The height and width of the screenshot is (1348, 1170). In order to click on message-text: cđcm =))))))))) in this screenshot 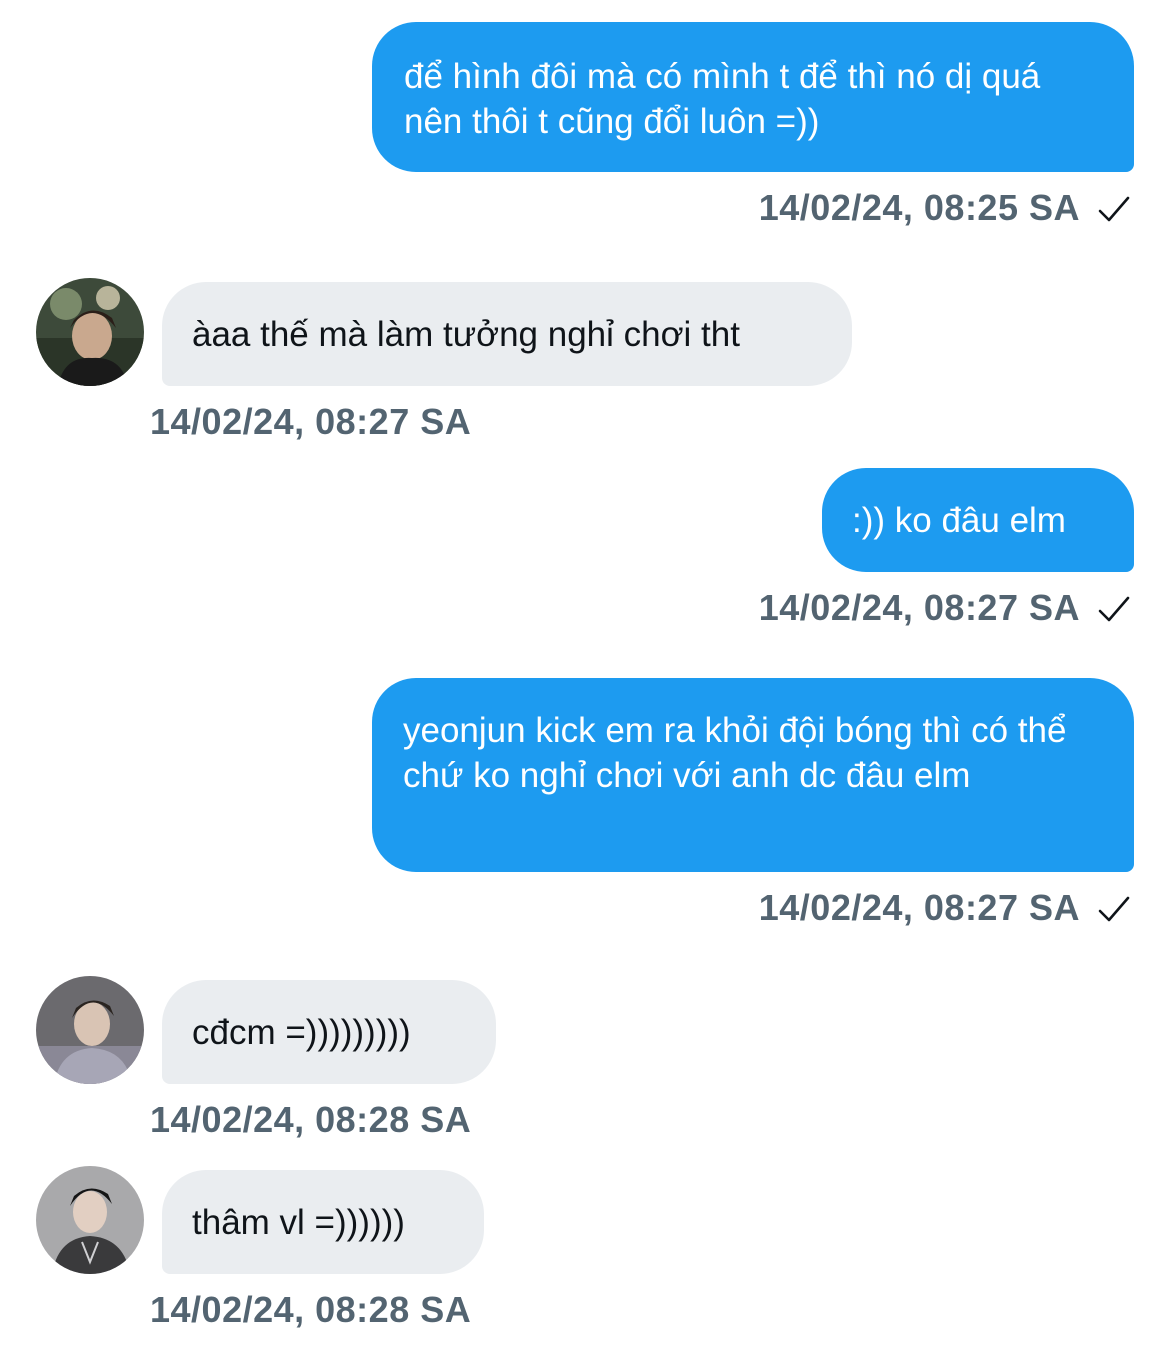, I will do `click(301, 1032)`.